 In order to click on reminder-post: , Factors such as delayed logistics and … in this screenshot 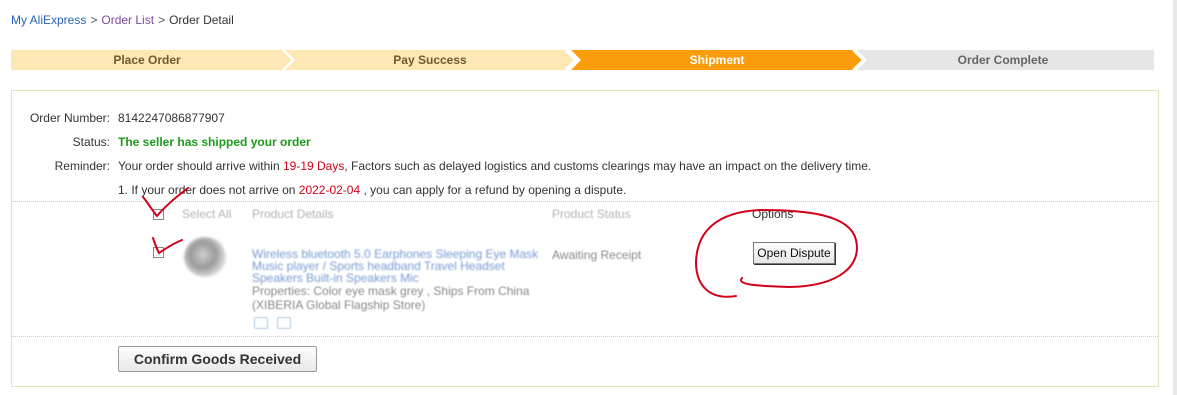, I will do `click(608, 166)`.